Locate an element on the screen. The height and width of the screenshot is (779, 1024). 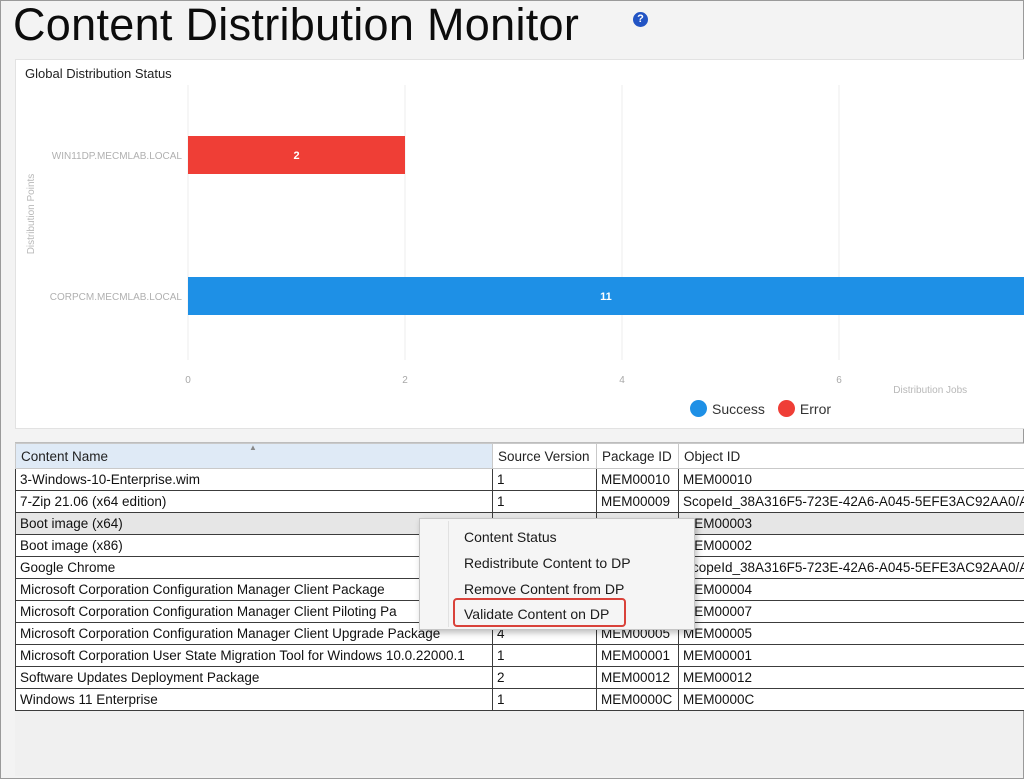
table-cell: MEM00003 is located at coordinates (851, 523).